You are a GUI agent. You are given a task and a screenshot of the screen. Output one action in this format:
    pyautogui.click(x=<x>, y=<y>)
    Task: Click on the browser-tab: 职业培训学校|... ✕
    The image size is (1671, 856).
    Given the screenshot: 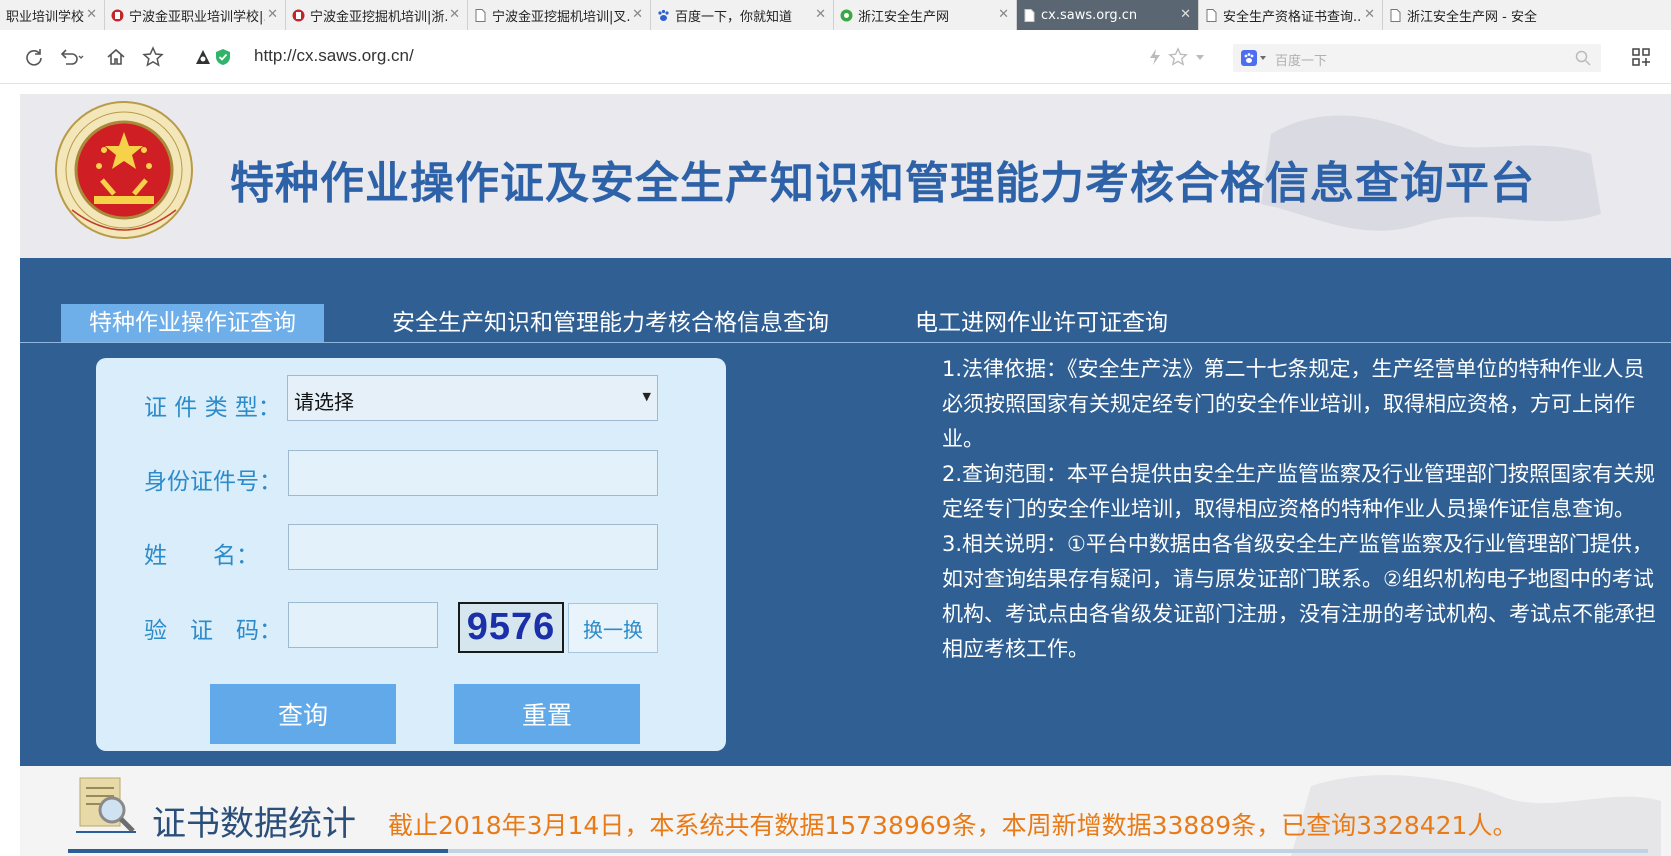 What is the action you would take?
    pyautogui.click(x=52, y=15)
    